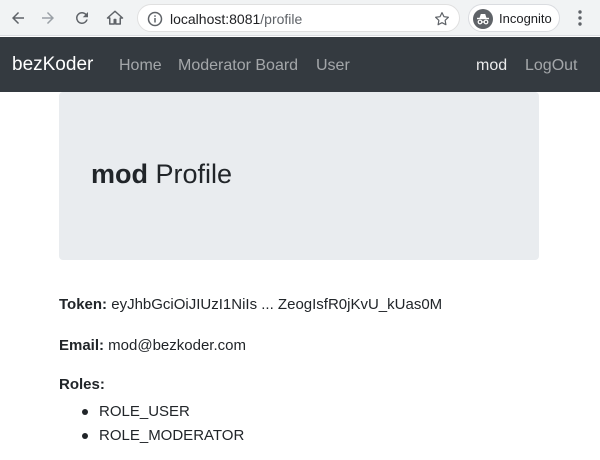 The height and width of the screenshot is (460, 600). Describe the element at coordinates (155, 19) in the screenshot. I see `site-info-icon` at that location.